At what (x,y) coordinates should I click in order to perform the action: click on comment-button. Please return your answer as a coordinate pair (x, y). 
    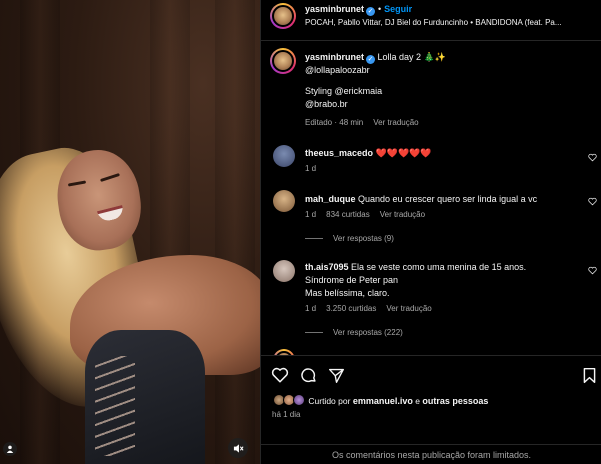
    Looking at the image, I should click on (308, 375).